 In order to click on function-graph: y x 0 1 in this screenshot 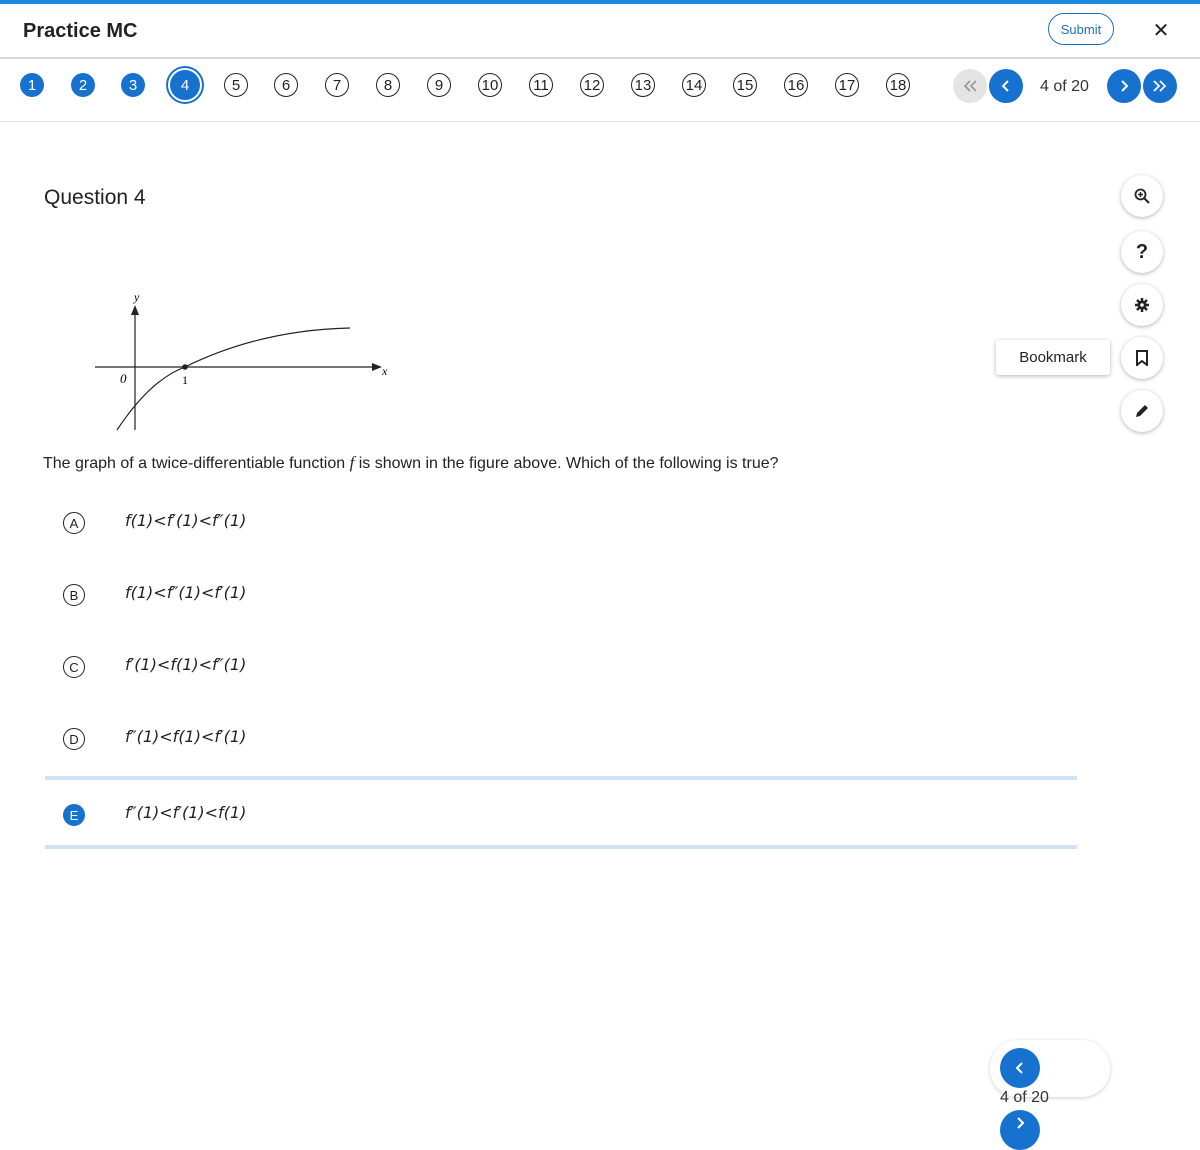, I will do `click(241, 360)`.